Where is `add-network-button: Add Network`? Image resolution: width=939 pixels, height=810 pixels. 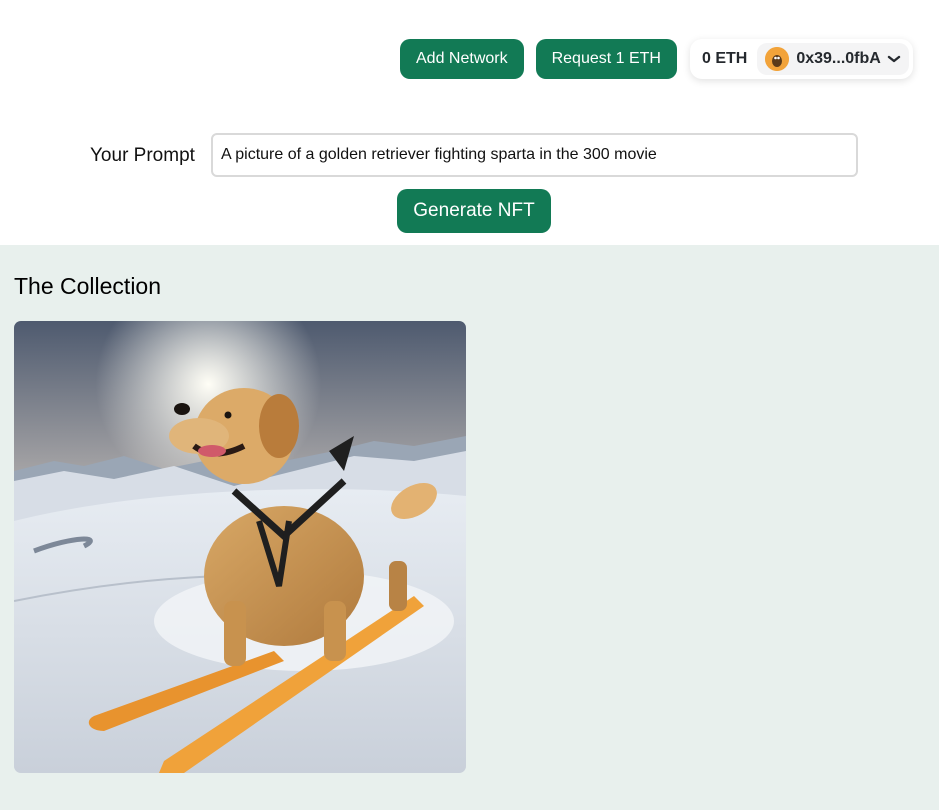 add-network-button: Add Network is located at coordinates (462, 59).